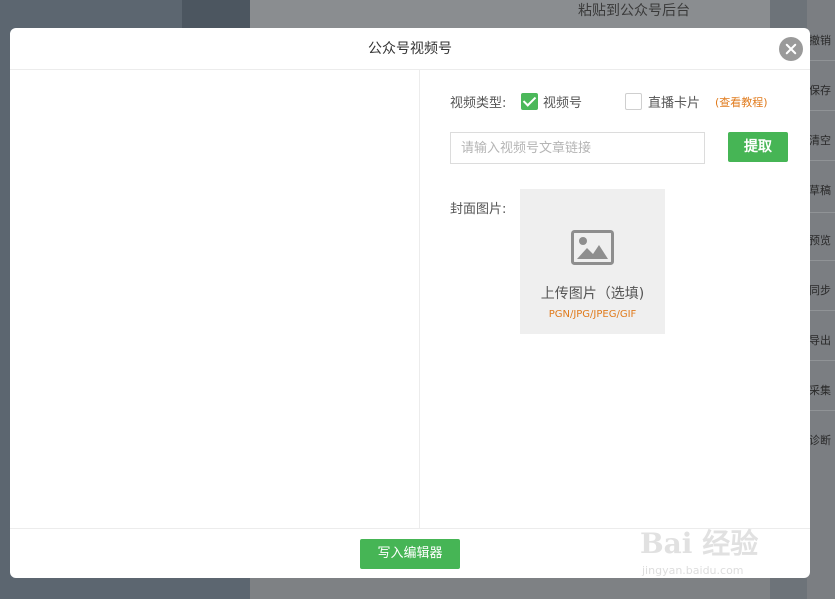 The image size is (835, 599). I want to click on option-channels-label: 视频号, so click(562, 101).